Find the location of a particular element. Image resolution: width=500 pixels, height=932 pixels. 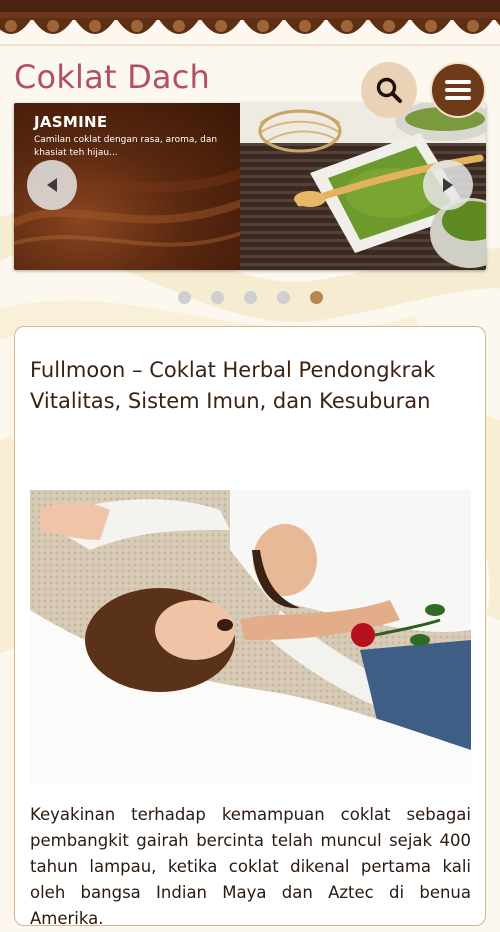

menu-button is located at coordinates (458, 90).